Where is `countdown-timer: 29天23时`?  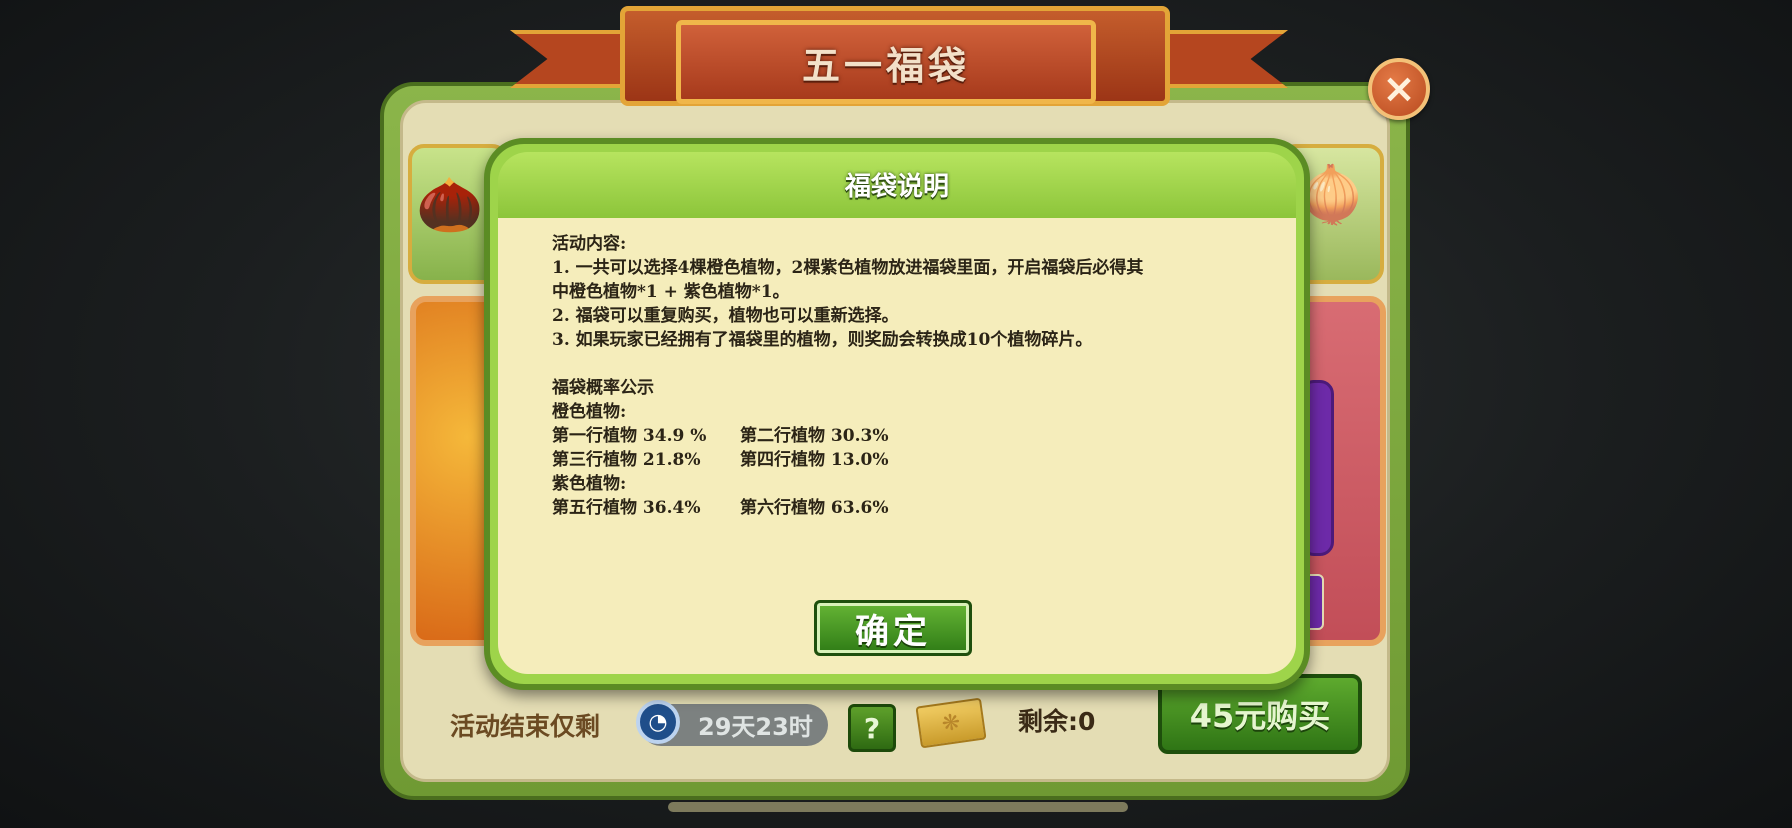 countdown-timer: 29天23时 is located at coordinates (755, 727).